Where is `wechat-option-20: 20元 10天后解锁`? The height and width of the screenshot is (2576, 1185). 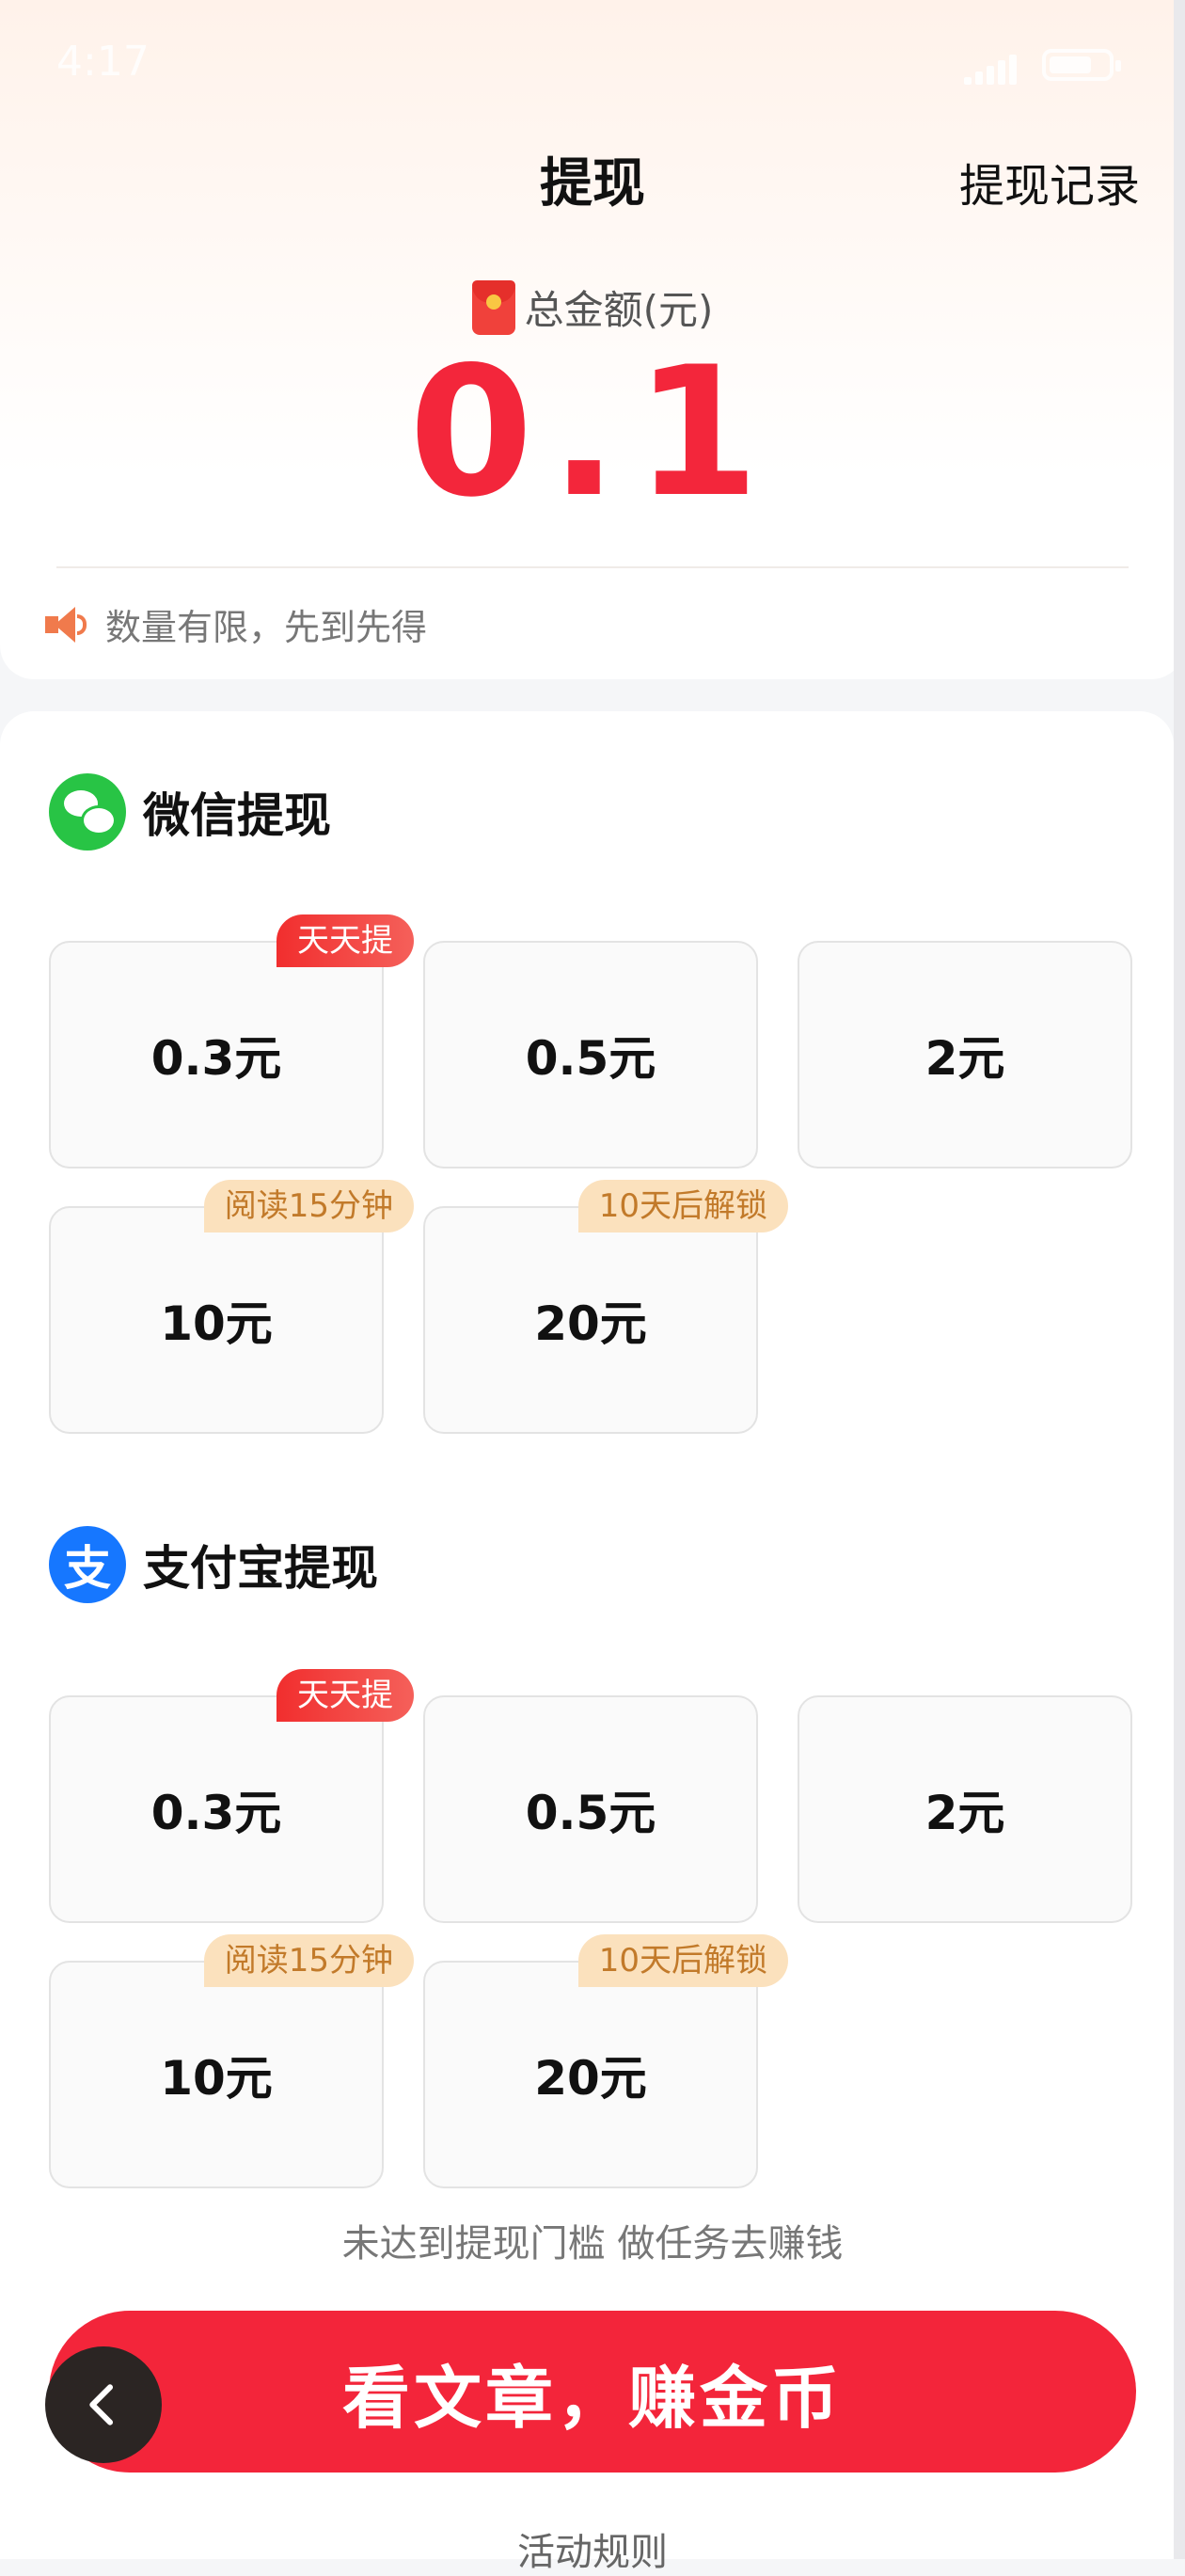 wechat-option-20: 20元 10天后解锁 is located at coordinates (605, 1307).